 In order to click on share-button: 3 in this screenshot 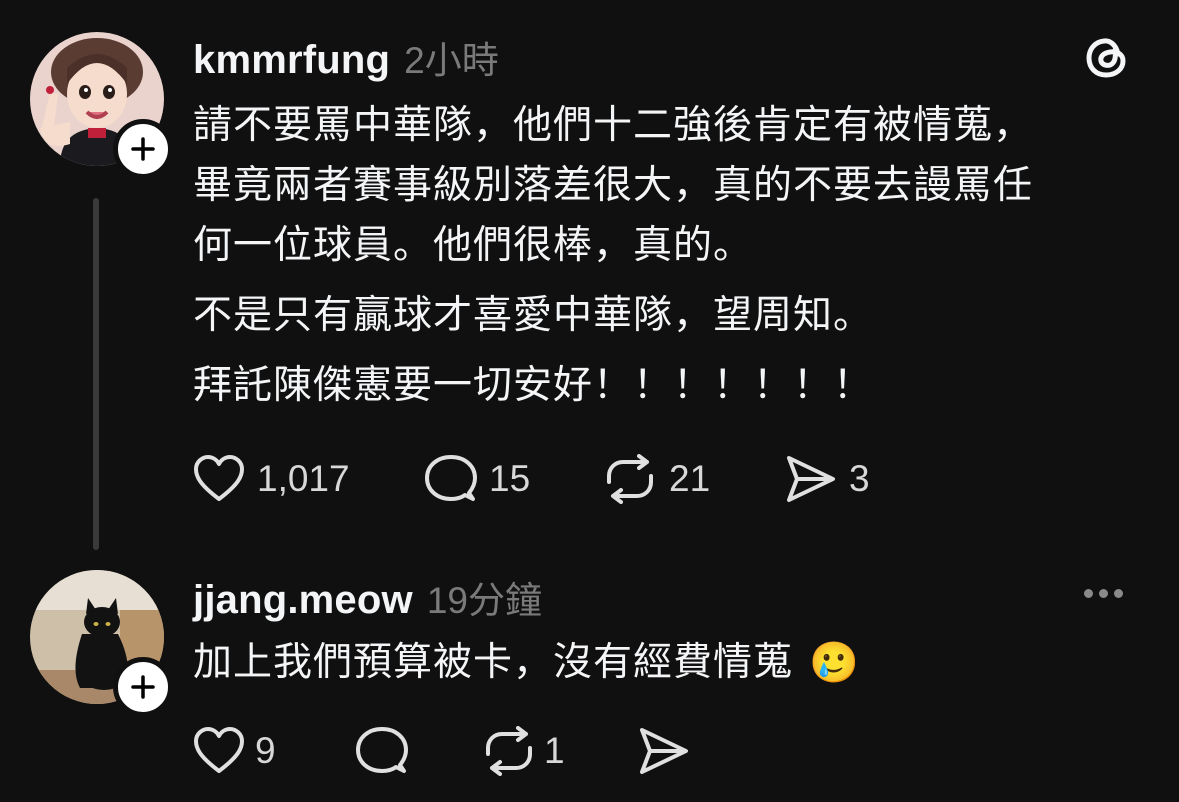, I will do `click(827, 479)`.